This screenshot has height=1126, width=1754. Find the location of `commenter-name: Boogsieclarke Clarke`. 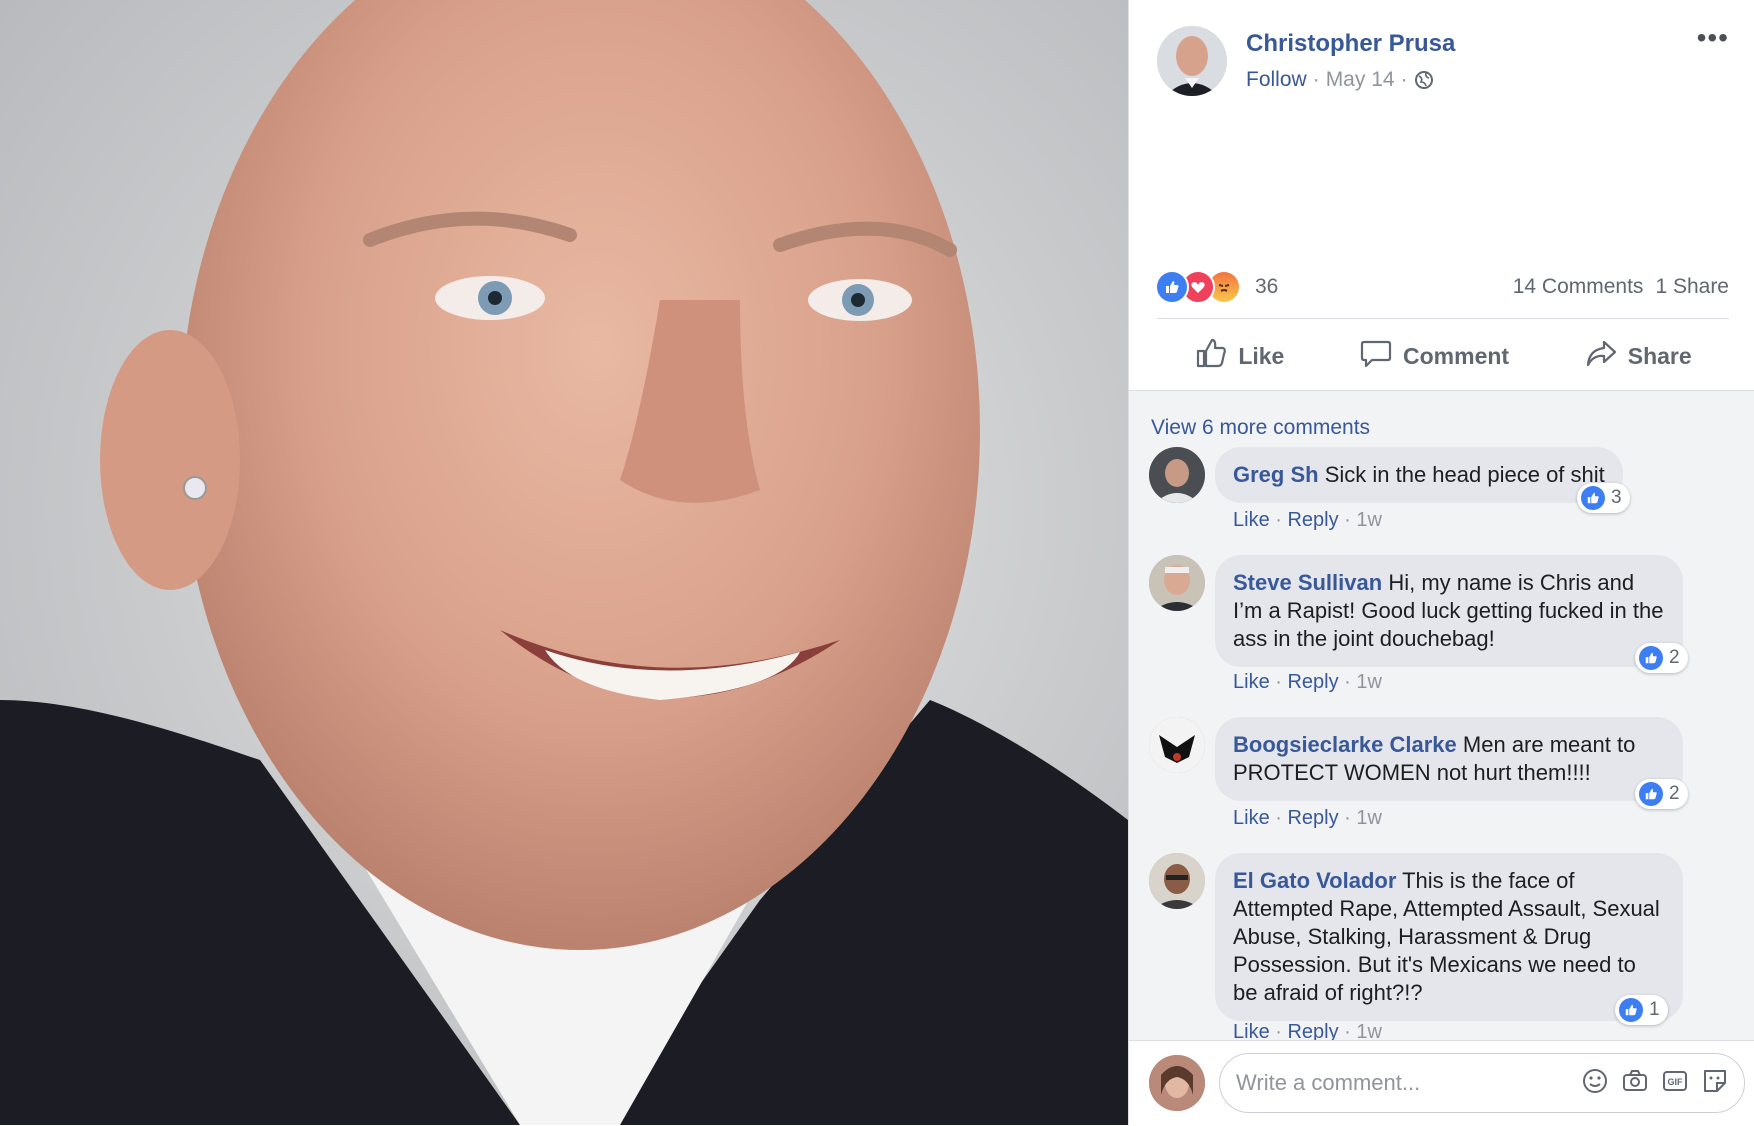

commenter-name: Boogsieclarke Clarke is located at coordinates (1345, 744).